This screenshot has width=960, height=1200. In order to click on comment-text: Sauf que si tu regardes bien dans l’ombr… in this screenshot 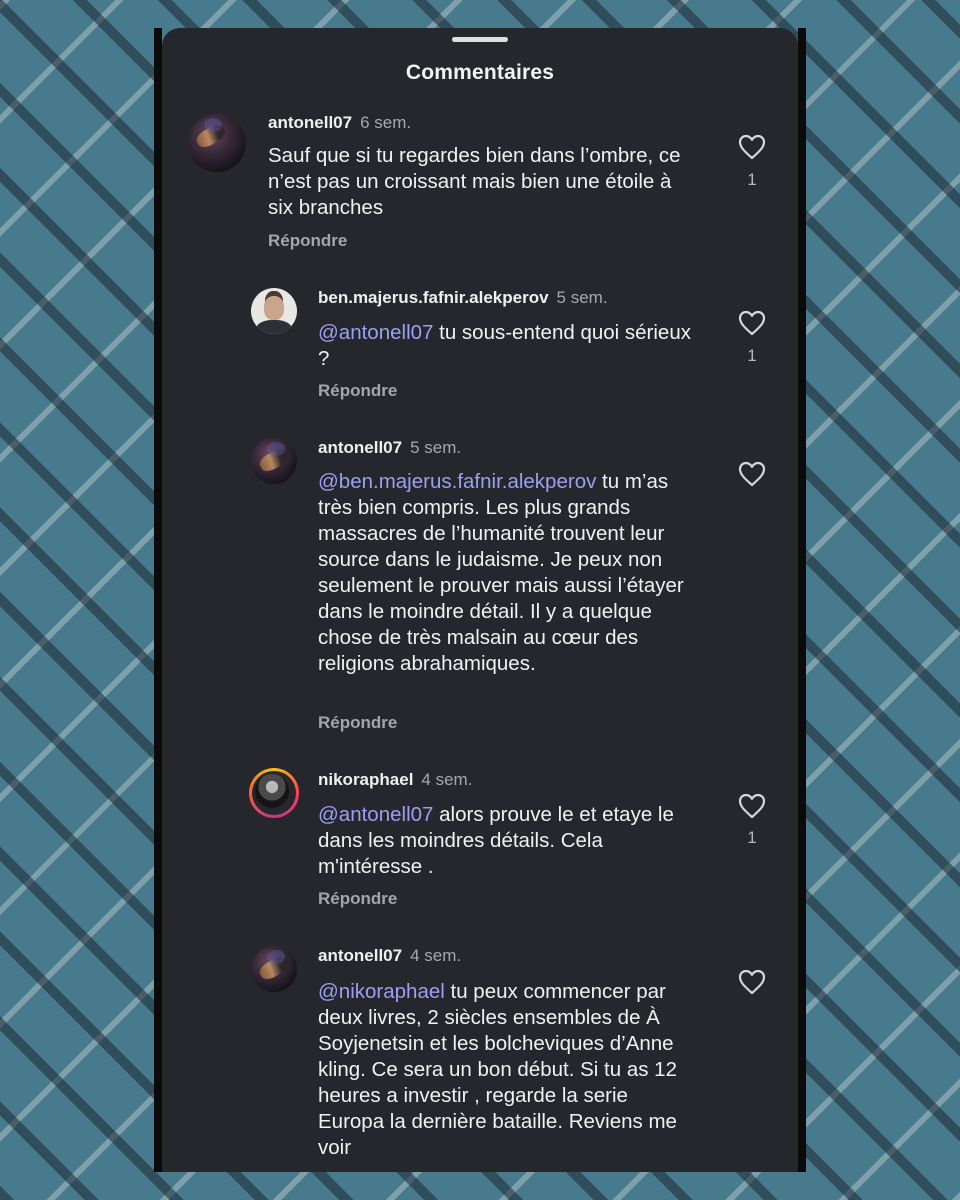, I will do `click(483, 182)`.